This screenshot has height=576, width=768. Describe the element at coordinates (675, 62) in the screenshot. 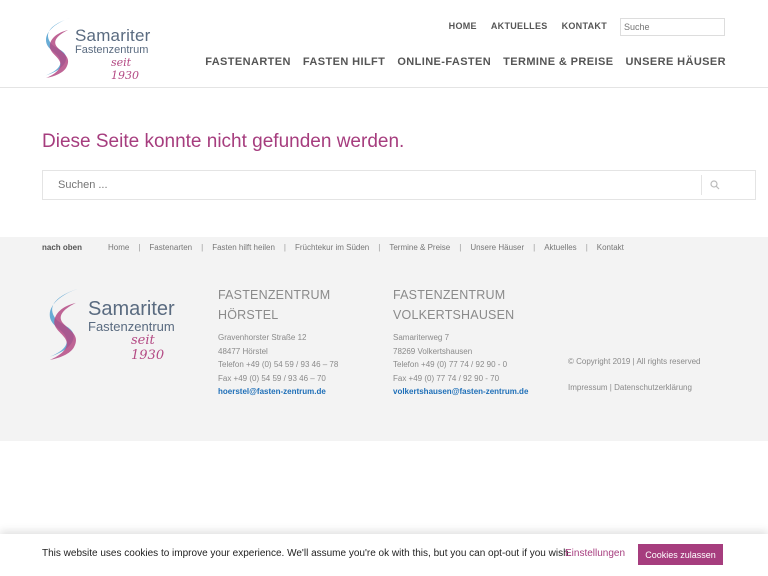

I see `mainnav-unsere-haeuser: UNSERE HÄUSER` at that location.